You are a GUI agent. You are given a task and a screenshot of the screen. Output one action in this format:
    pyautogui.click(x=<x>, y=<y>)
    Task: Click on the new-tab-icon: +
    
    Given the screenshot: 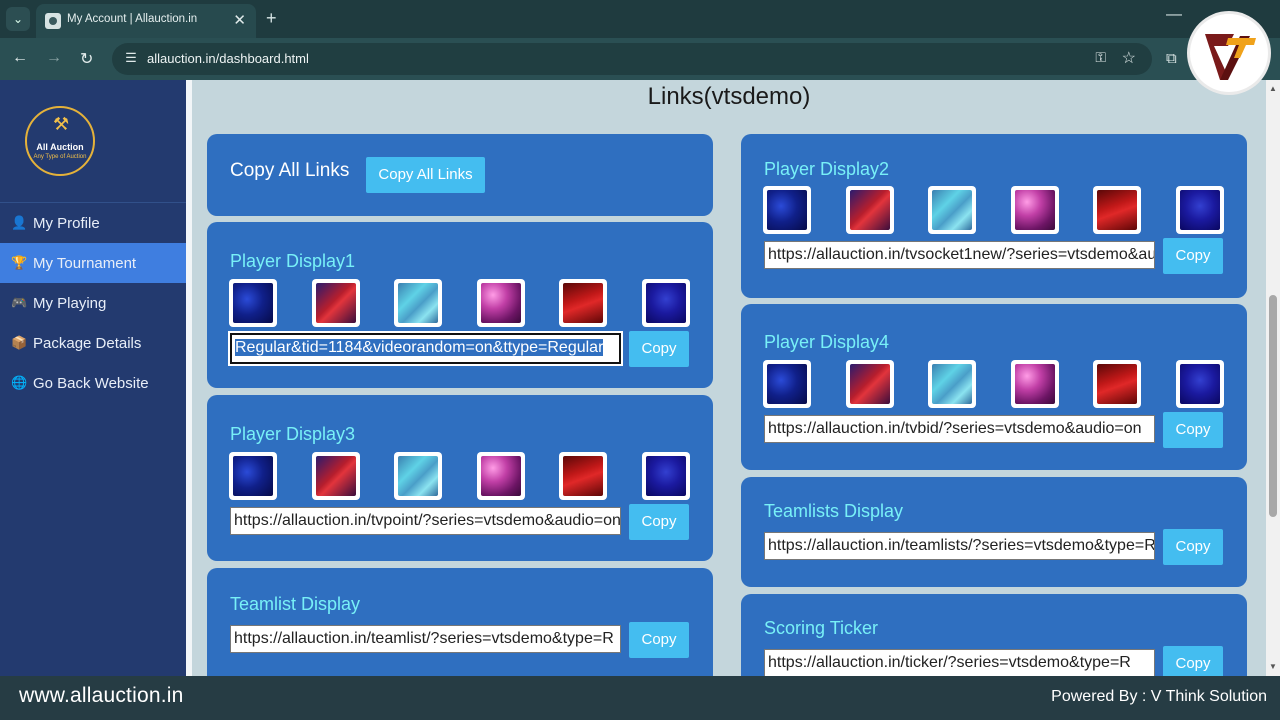 What is the action you would take?
    pyautogui.click(x=271, y=18)
    